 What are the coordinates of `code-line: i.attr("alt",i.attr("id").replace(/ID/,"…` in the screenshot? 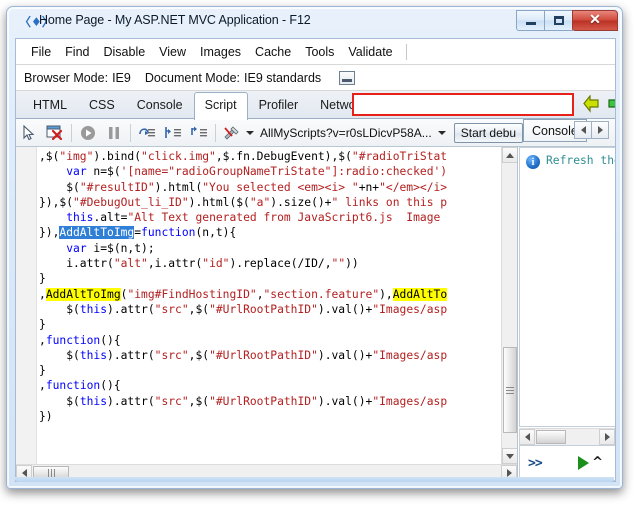 It's located at (270, 263).